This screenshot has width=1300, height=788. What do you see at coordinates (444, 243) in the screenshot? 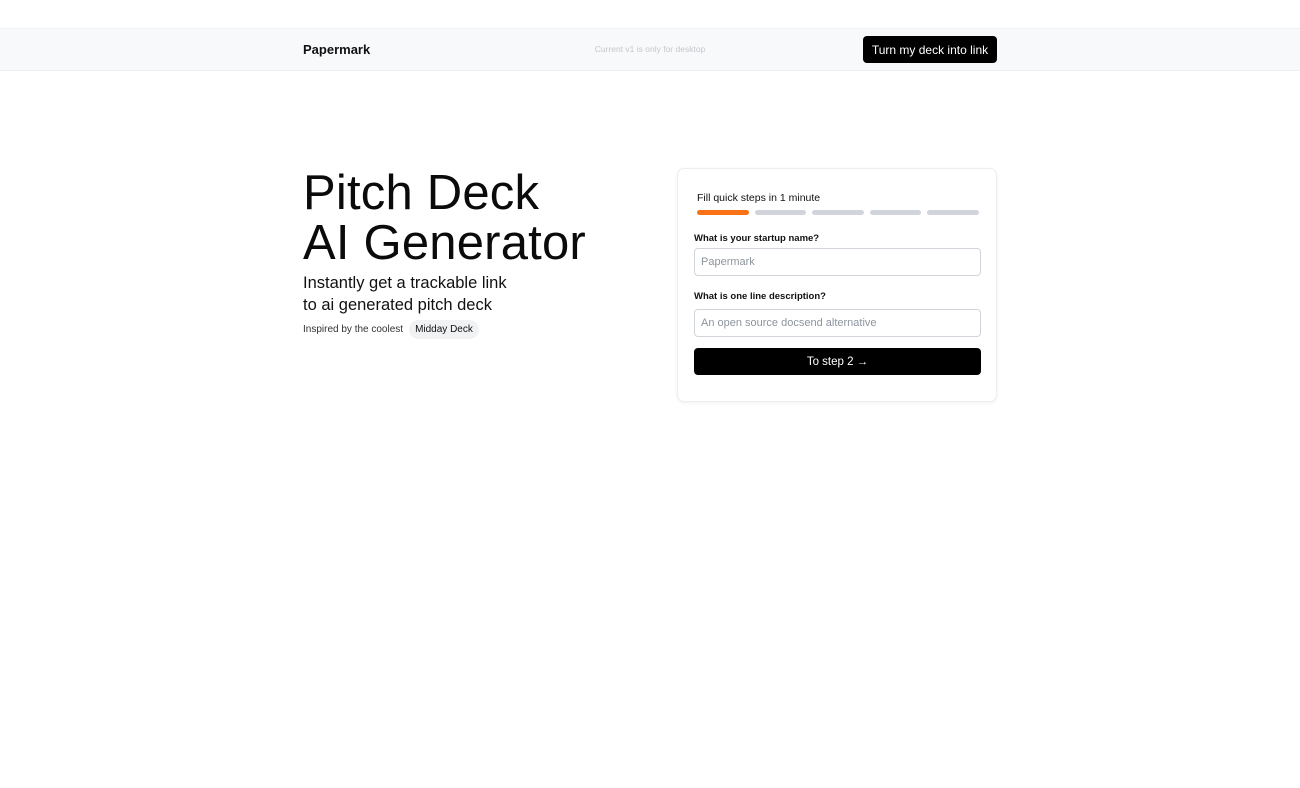
I see `hero-title-line-2: AI Generator` at bounding box center [444, 243].